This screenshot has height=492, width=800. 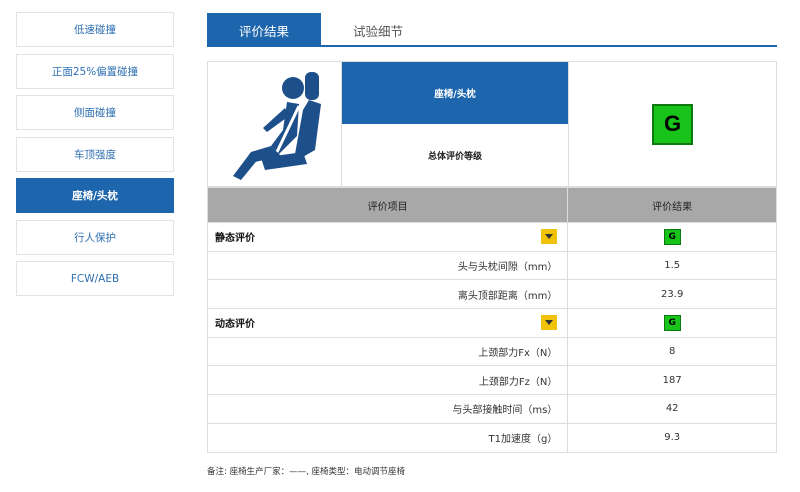 I want to click on table-row: 与头部接触时间（ms） 42, so click(x=491, y=409).